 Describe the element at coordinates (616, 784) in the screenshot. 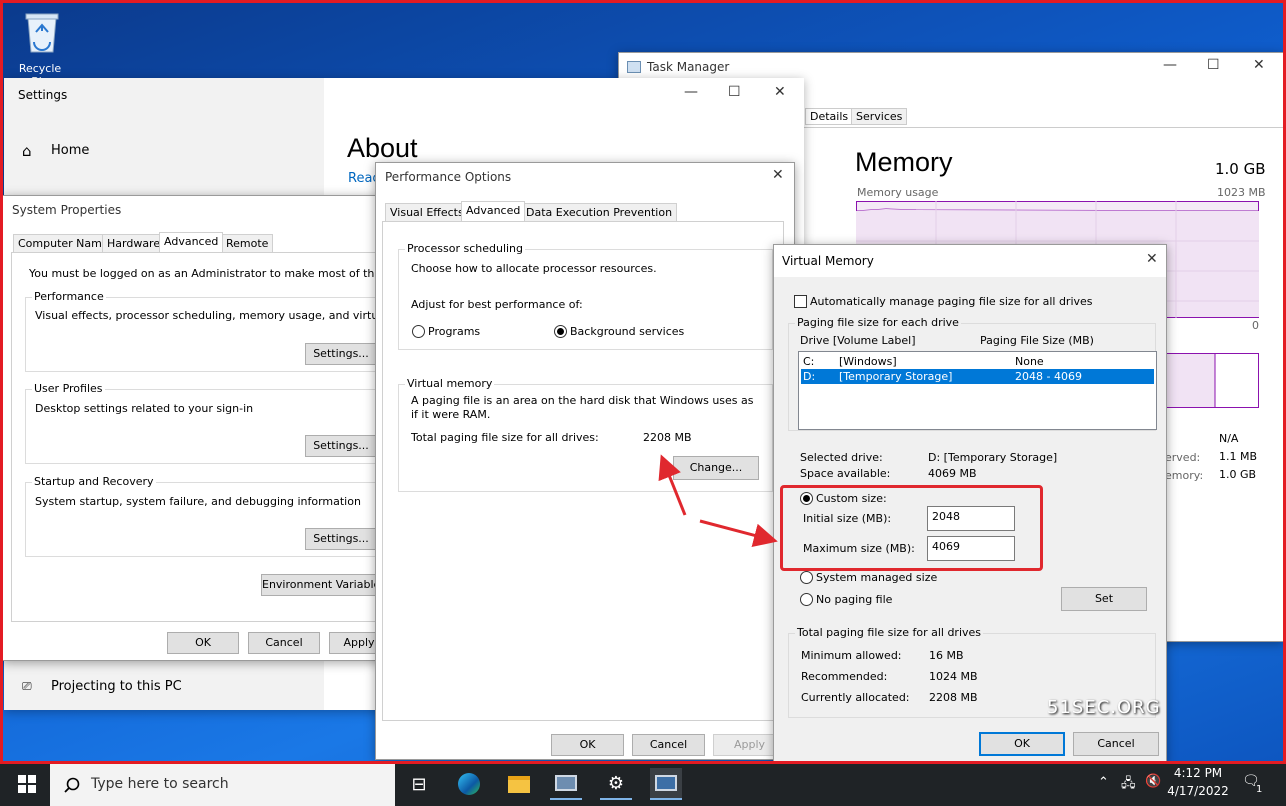

I see `settings-gear-icon: ⚙` at that location.